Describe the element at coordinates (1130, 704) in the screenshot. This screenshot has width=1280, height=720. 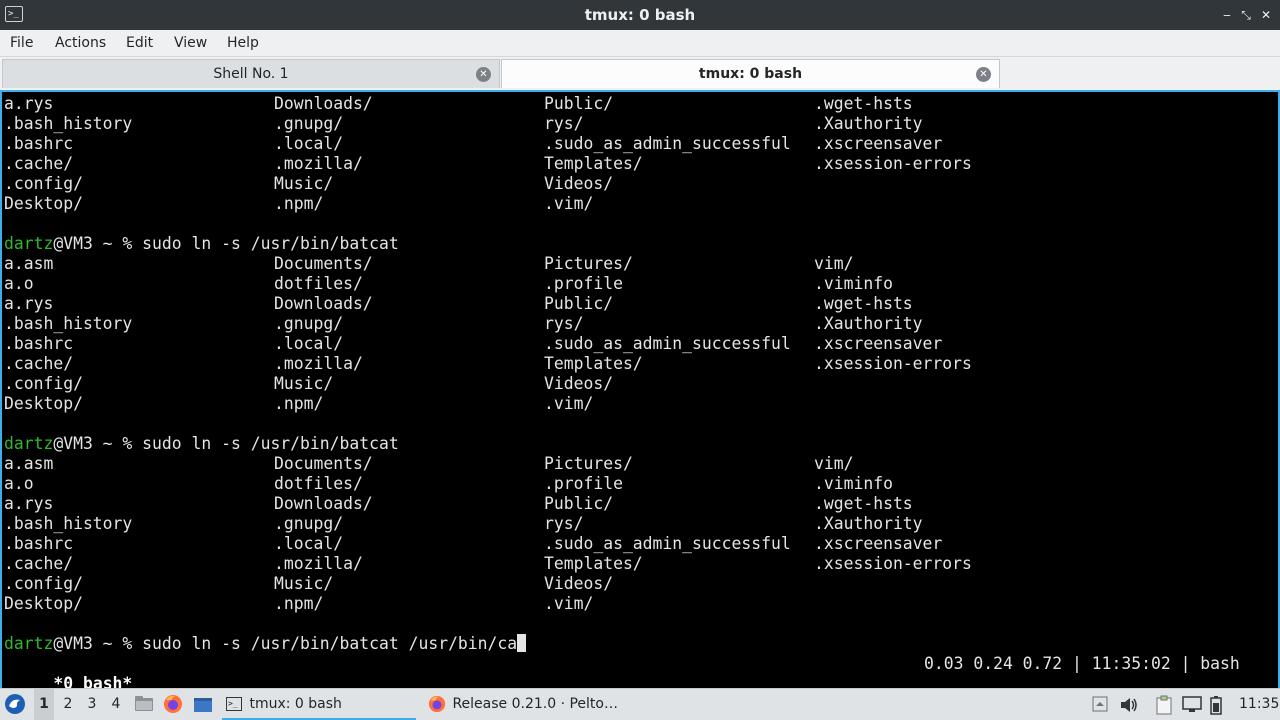
I see `volume-control` at that location.